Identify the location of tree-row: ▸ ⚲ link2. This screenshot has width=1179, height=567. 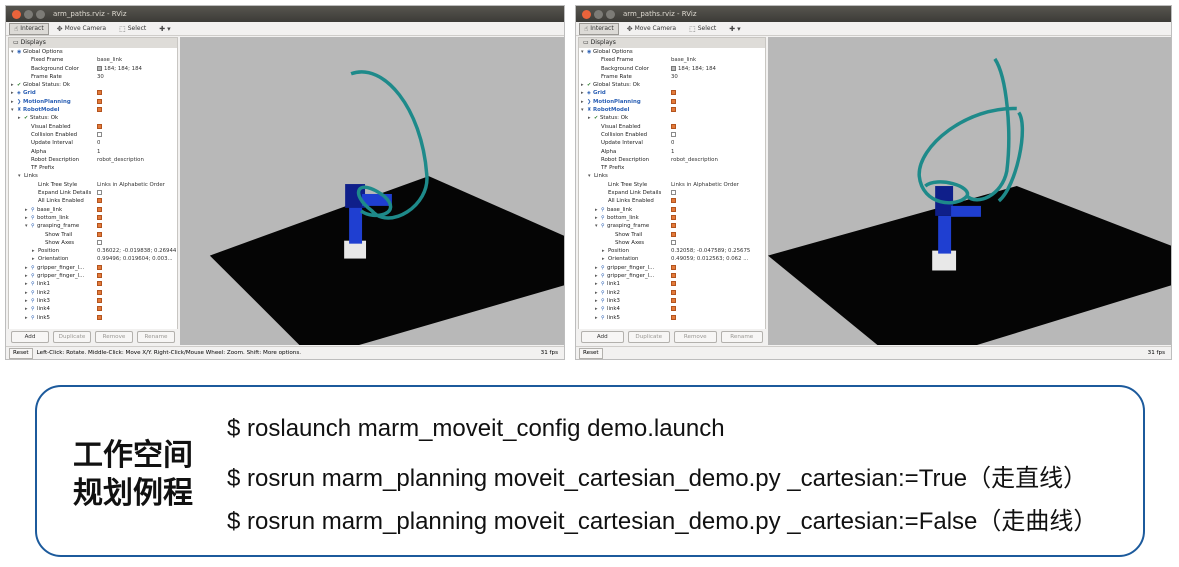
(93, 293).